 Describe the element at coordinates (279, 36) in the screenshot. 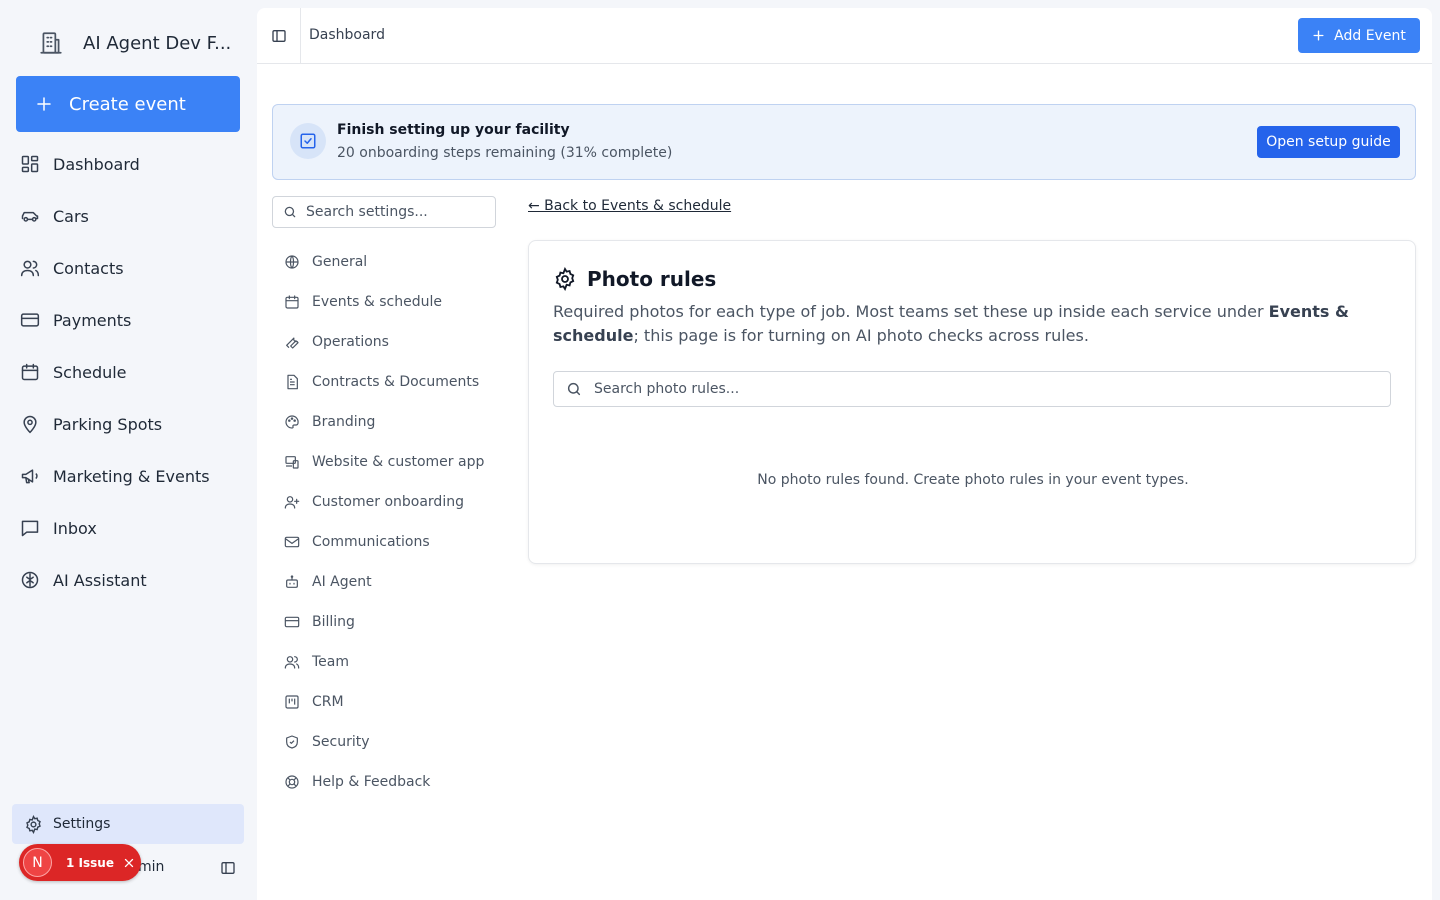

I see `sidebar-toggle-icon` at that location.